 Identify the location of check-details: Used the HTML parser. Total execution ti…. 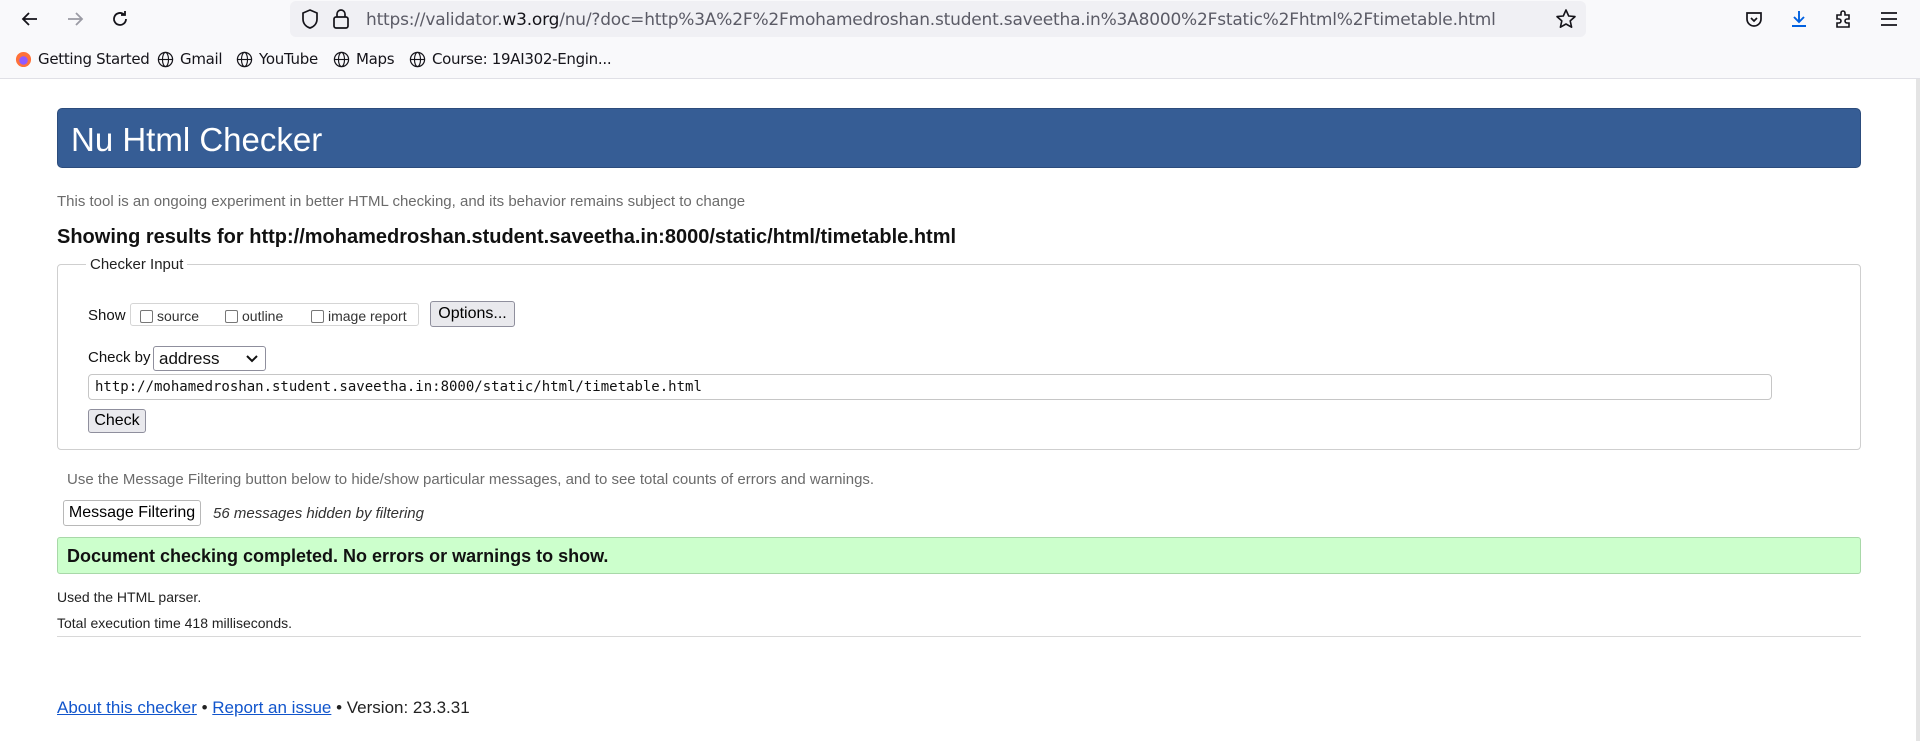
(174, 610).